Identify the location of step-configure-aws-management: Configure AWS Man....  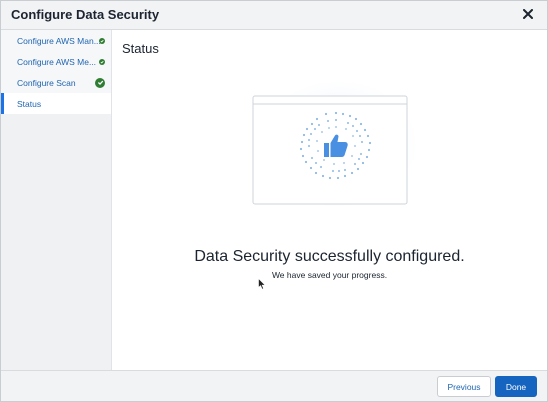
(56, 40).